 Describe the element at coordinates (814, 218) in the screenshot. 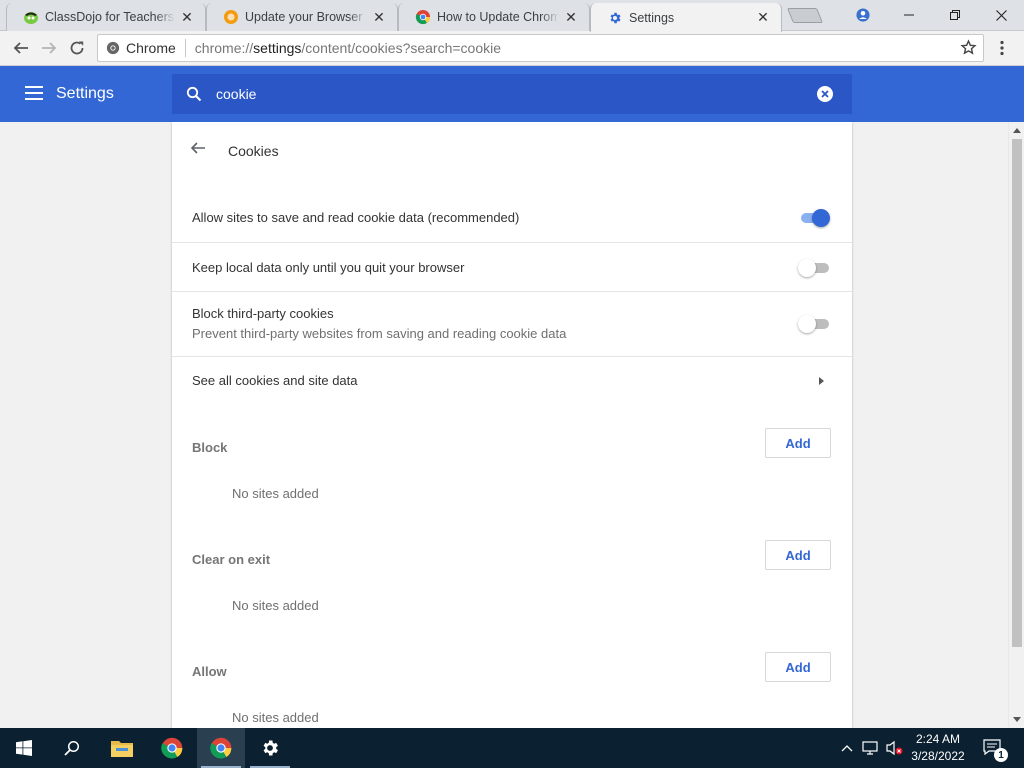

I see `allow-cookies-toggle` at that location.